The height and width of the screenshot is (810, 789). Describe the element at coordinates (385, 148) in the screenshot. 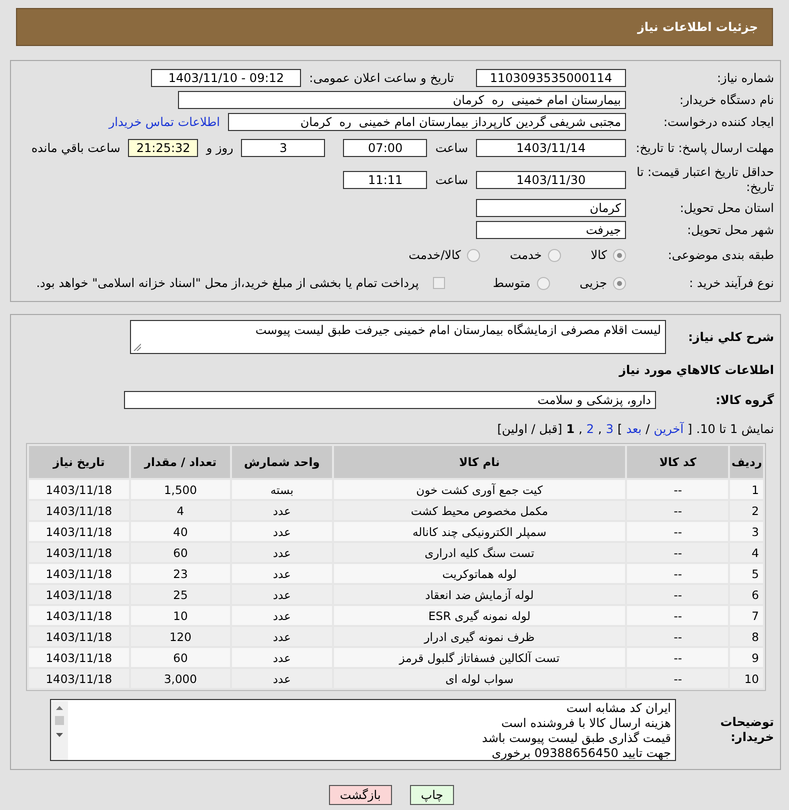

I see `time-field: 07:00` at that location.